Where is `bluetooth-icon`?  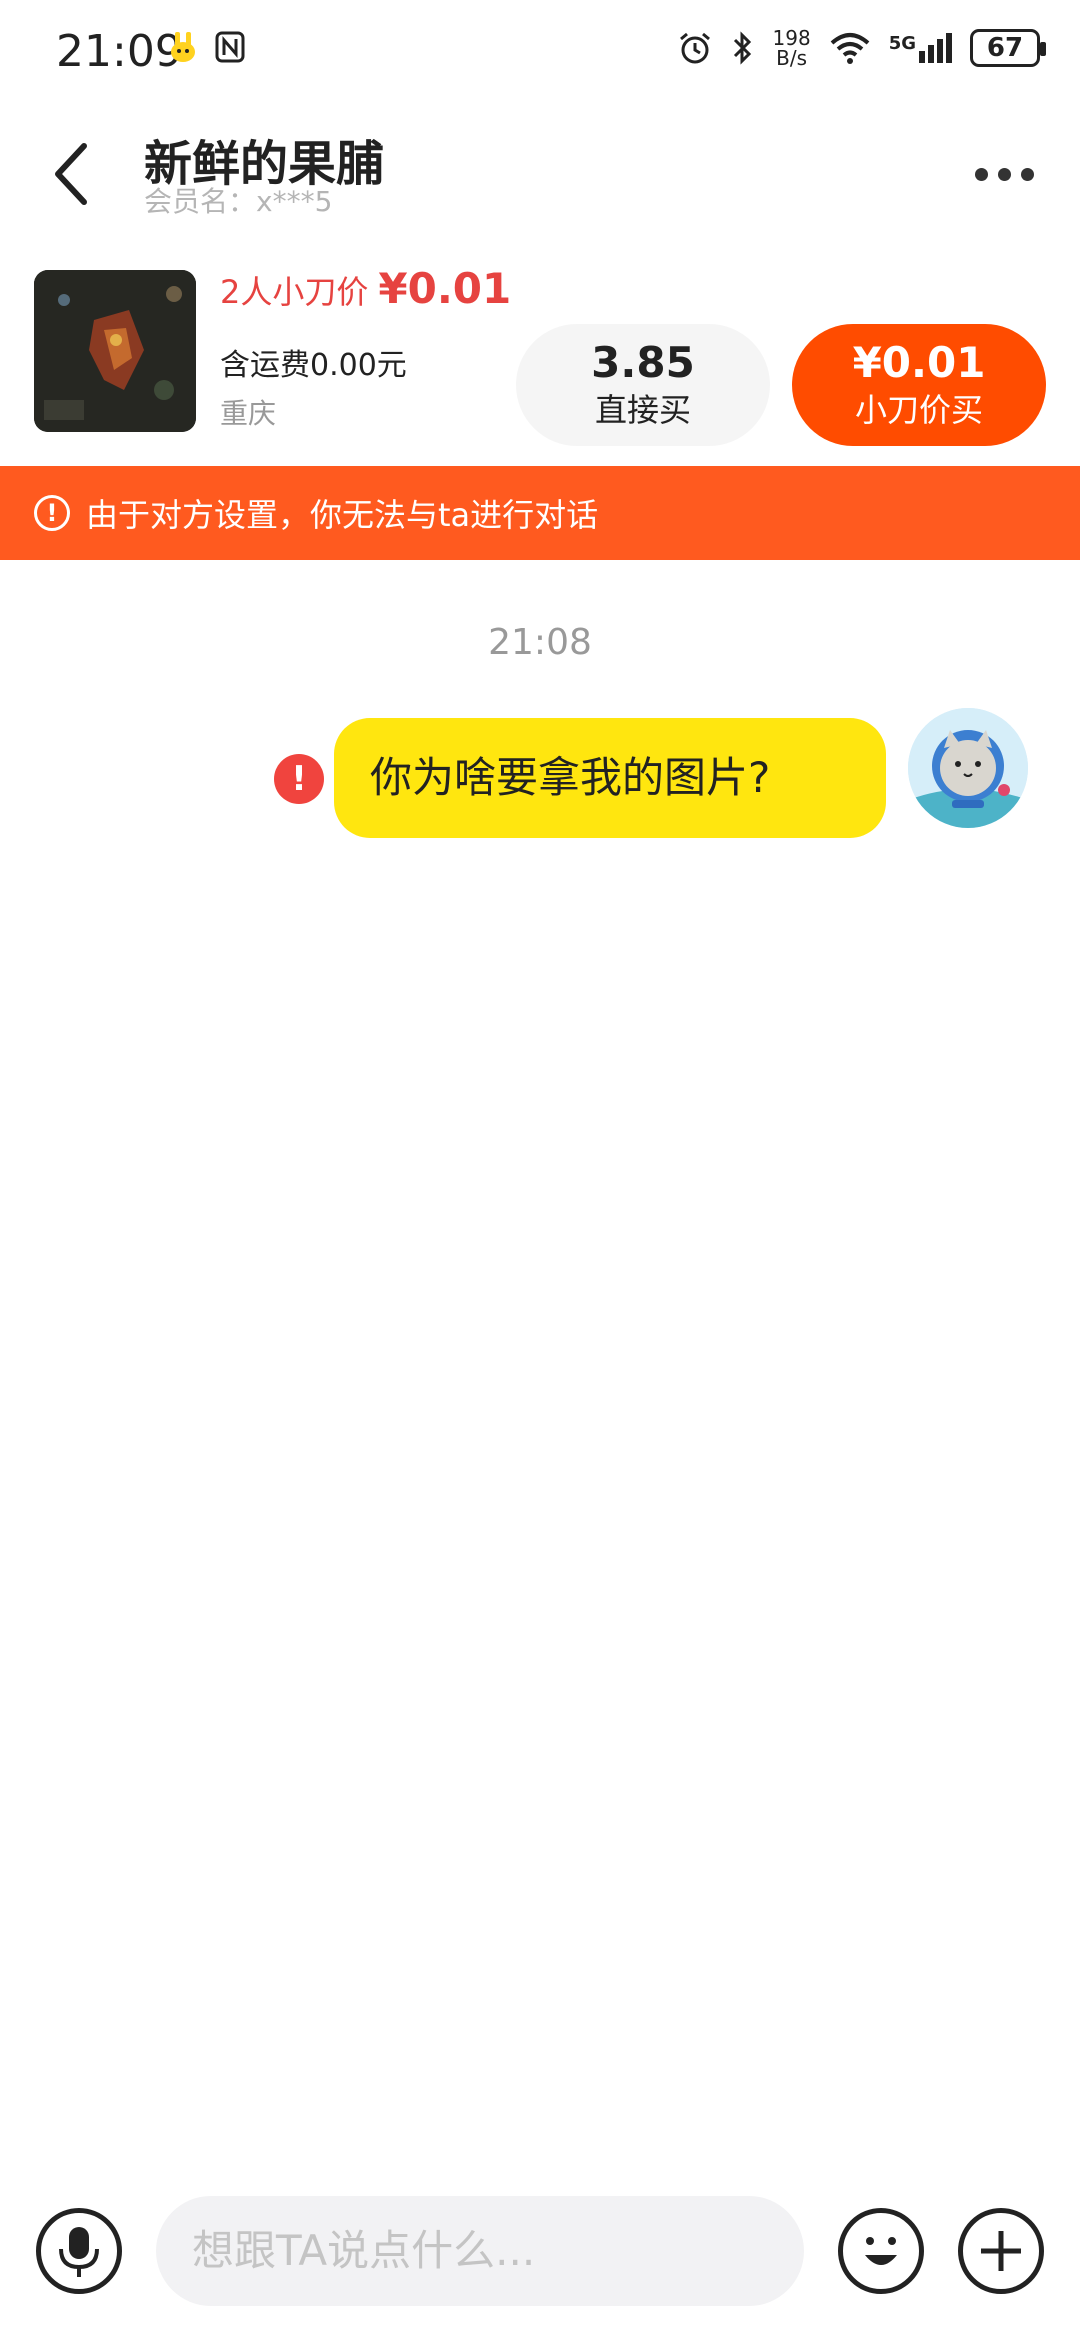
bluetooth-icon is located at coordinates (742, 48).